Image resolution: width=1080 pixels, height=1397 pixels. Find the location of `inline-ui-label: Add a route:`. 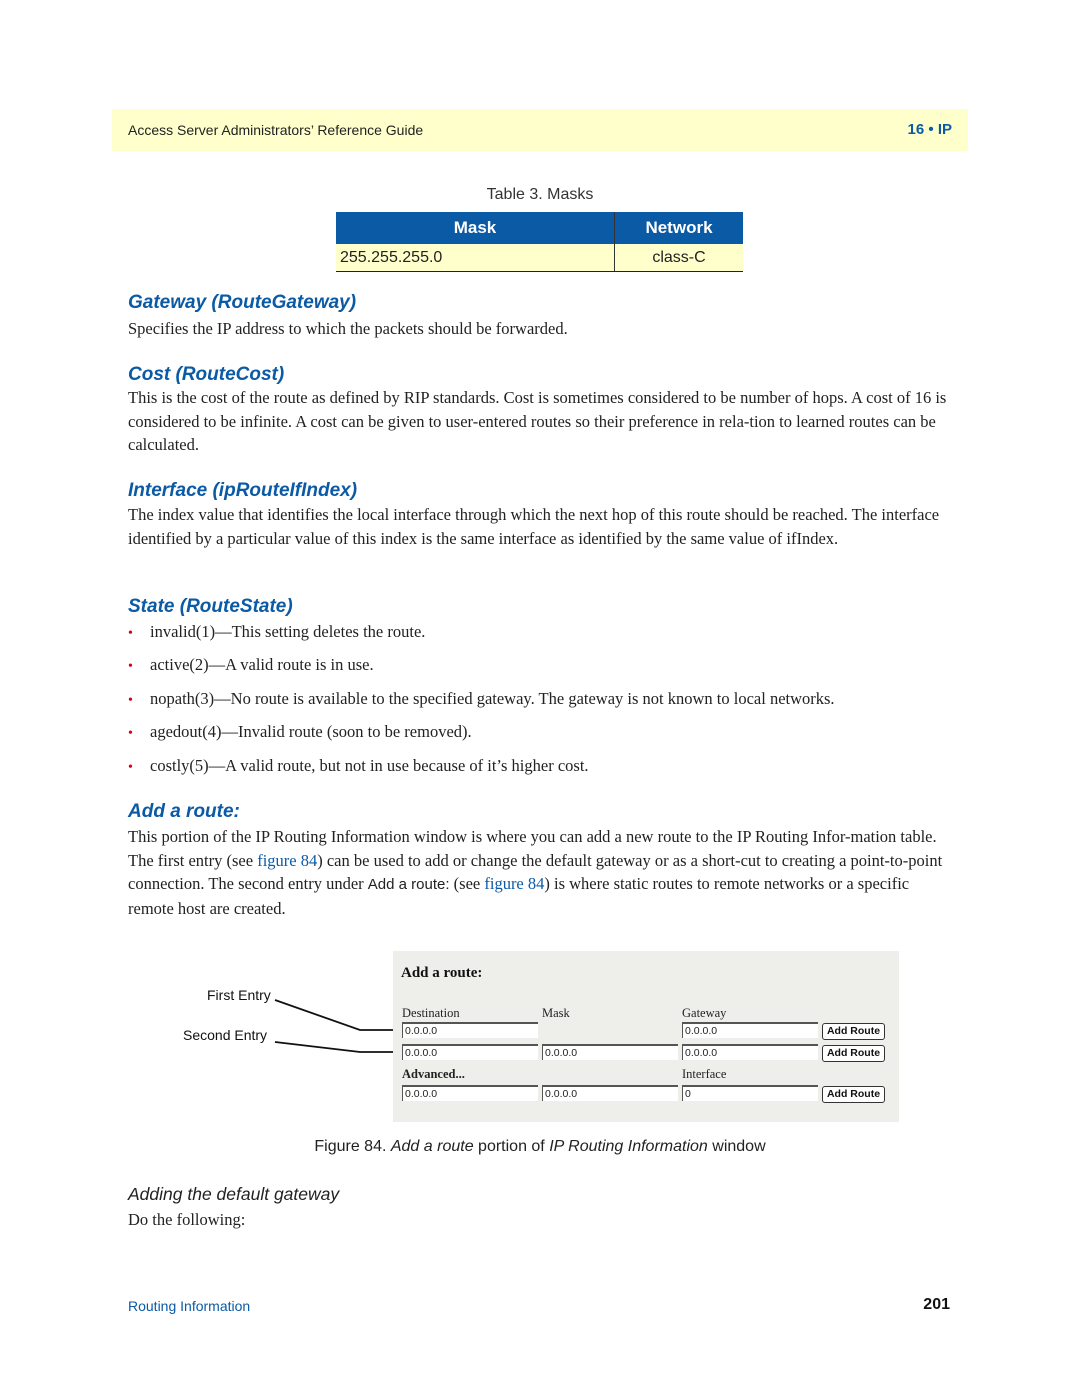

inline-ui-label: Add a route: is located at coordinates (408, 884).